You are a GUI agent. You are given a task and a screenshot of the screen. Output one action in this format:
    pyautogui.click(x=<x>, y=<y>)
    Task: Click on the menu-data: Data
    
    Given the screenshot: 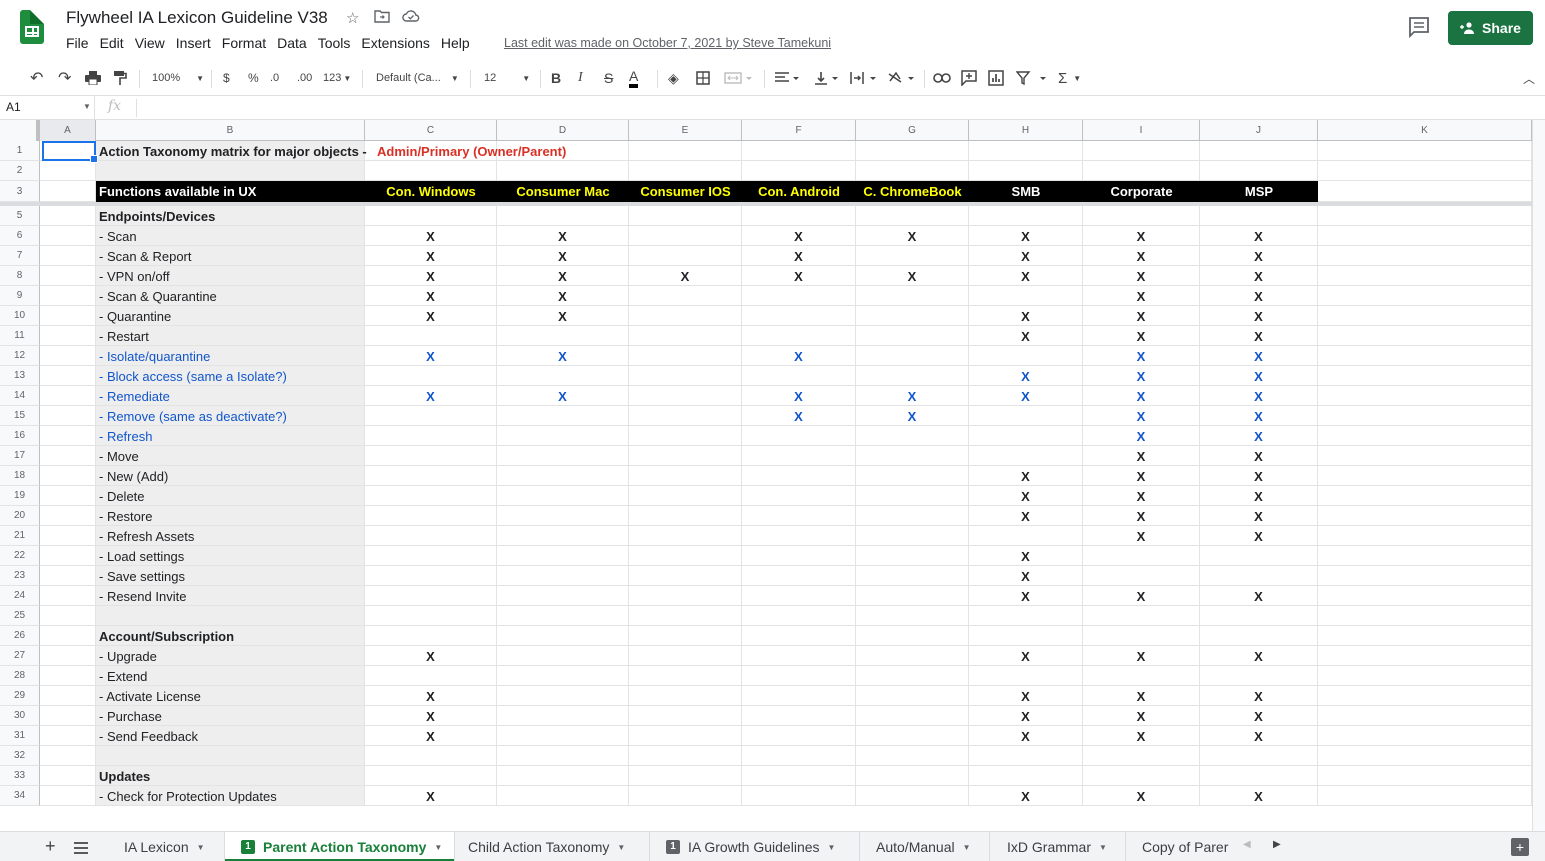 What is the action you would take?
    pyautogui.click(x=292, y=44)
    